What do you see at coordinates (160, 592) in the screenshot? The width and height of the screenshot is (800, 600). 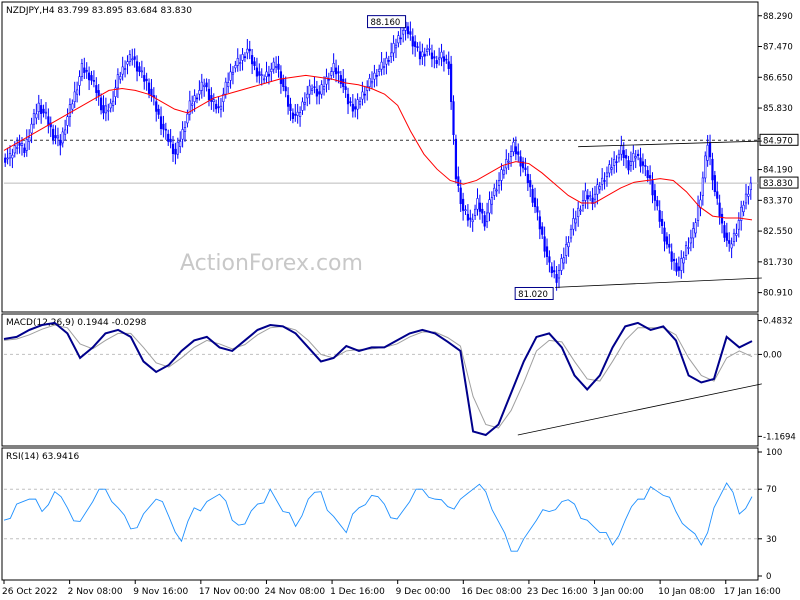 I see `date-tick-label: 9 Nov 16:00` at bounding box center [160, 592].